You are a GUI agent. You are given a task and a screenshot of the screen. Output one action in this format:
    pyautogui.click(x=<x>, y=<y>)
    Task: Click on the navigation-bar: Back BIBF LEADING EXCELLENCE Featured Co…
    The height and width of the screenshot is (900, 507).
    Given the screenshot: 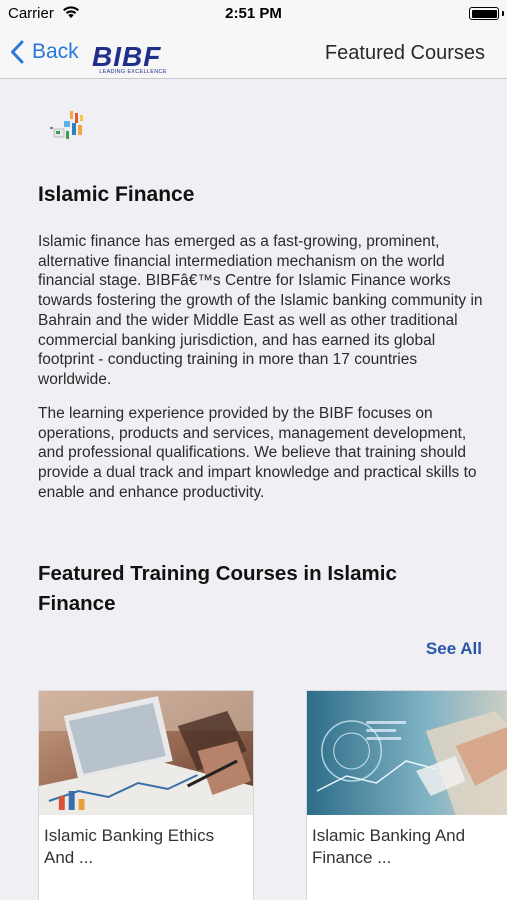 What is the action you would take?
    pyautogui.click(x=253, y=53)
    